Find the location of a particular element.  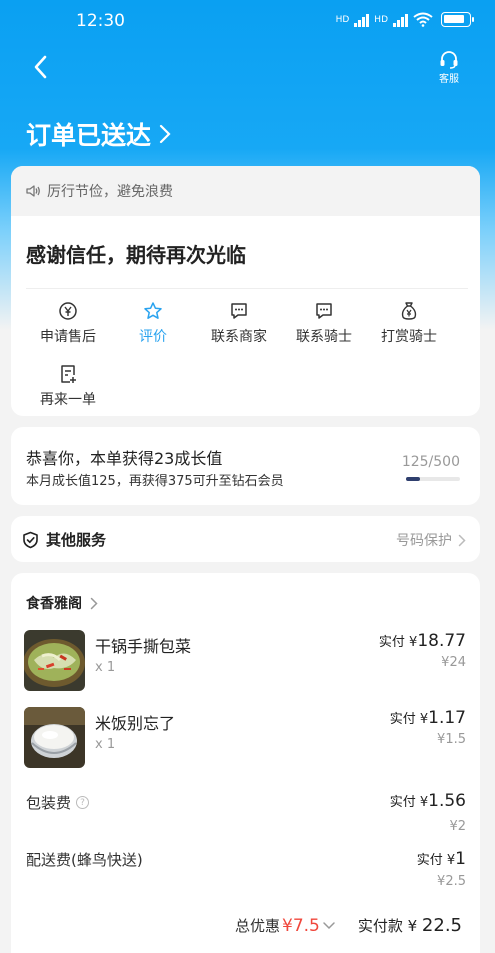

total-paid-label: 实付款 ¥ is located at coordinates (387, 926).